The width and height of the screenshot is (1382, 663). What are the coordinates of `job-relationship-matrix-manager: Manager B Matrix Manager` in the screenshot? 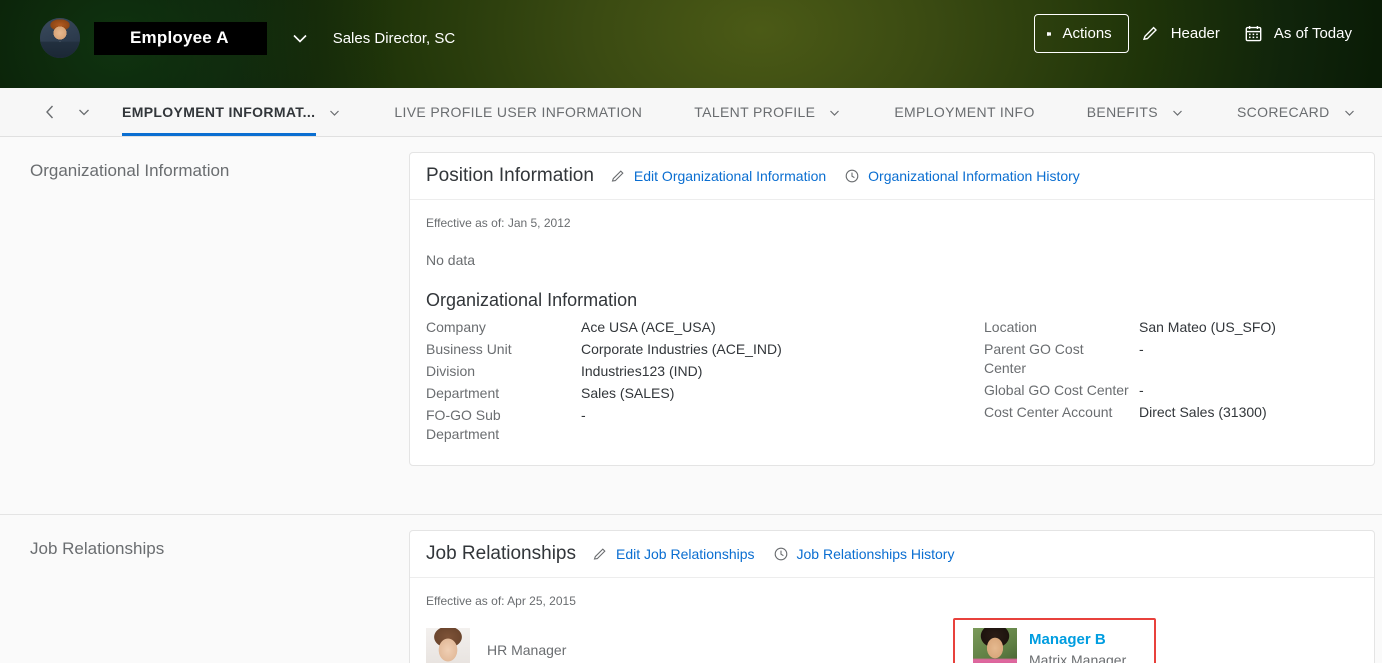 It's located at (1054, 640).